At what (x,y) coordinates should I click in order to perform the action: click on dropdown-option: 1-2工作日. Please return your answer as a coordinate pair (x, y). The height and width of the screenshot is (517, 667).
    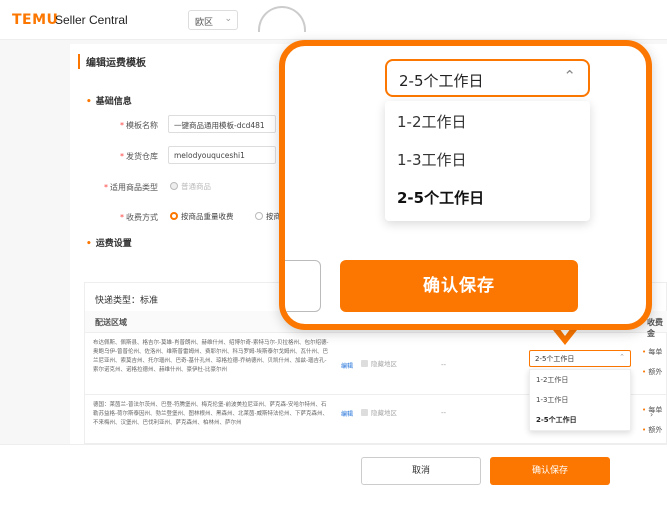
    Looking at the image, I should click on (580, 380).